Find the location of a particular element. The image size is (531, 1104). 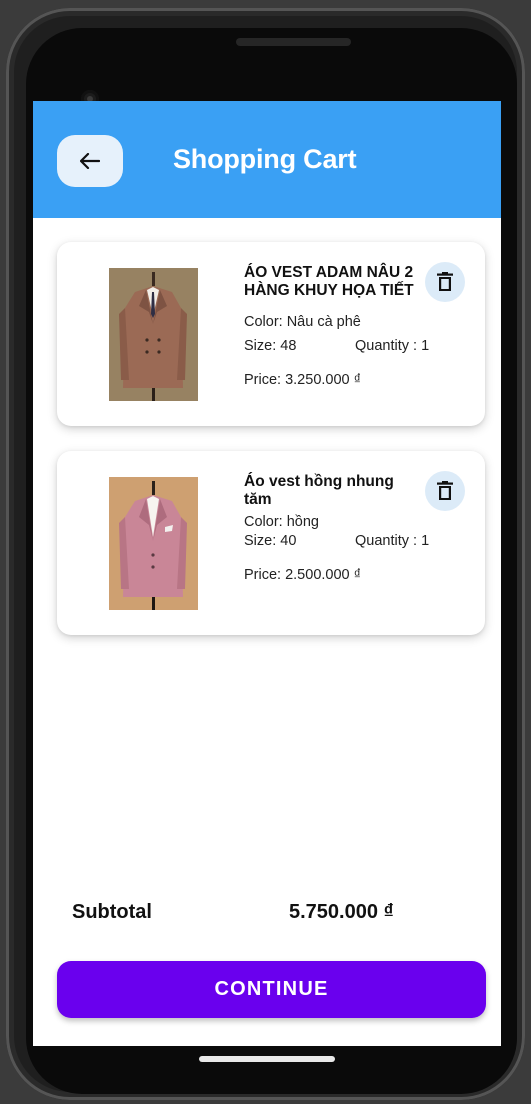

app-bar: Shopping Cart is located at coordinates (267, 159).